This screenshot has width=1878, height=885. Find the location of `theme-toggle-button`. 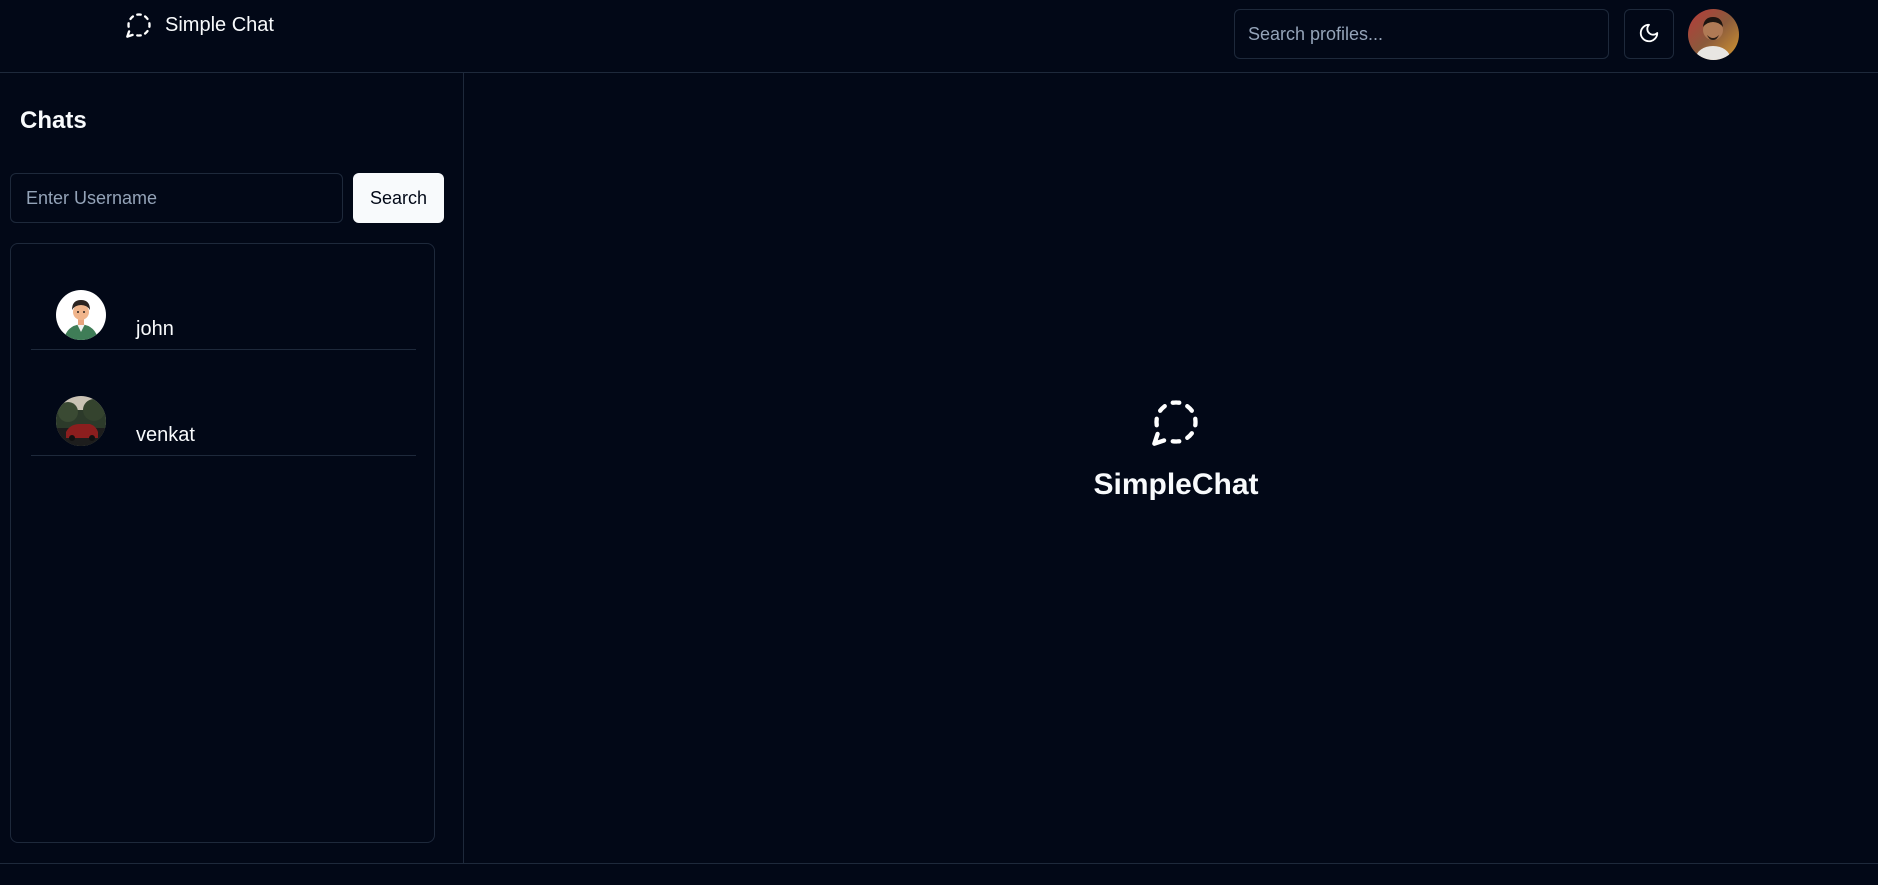

theme-toggle-button is located at coordinates (1649, 34).